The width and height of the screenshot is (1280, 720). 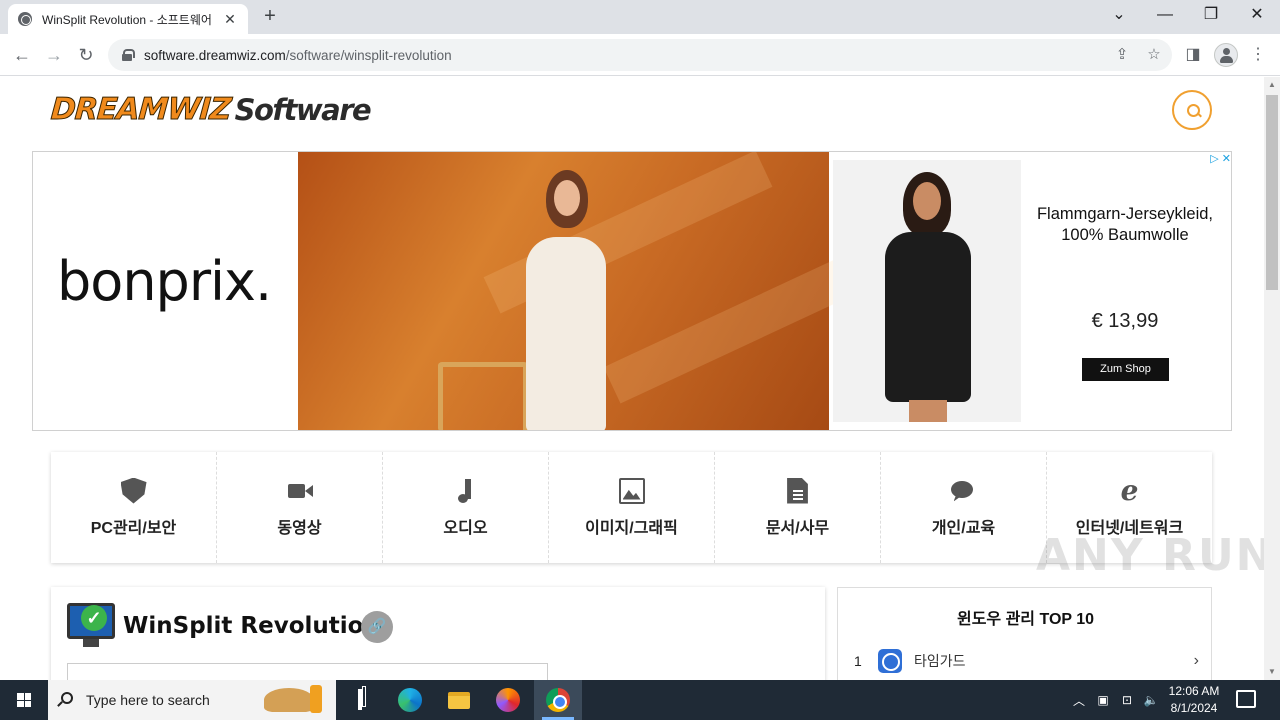 I want to click on scroll-up-arrow-icon: ▲, so click(x=1272, y=85).